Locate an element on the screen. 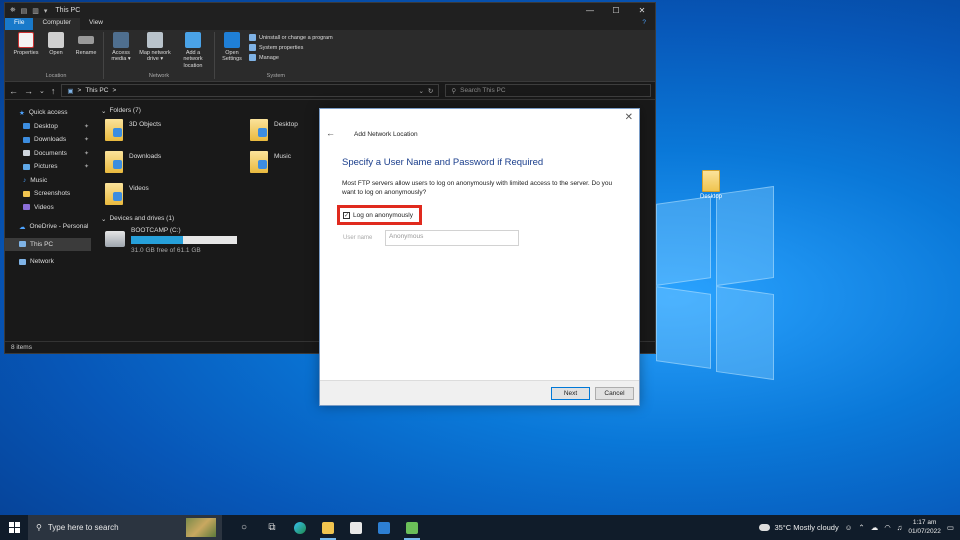 Image resolution: width=960 pixels, height=540 pixels. folder-videos: Videos is located at coordinates (177, 196).